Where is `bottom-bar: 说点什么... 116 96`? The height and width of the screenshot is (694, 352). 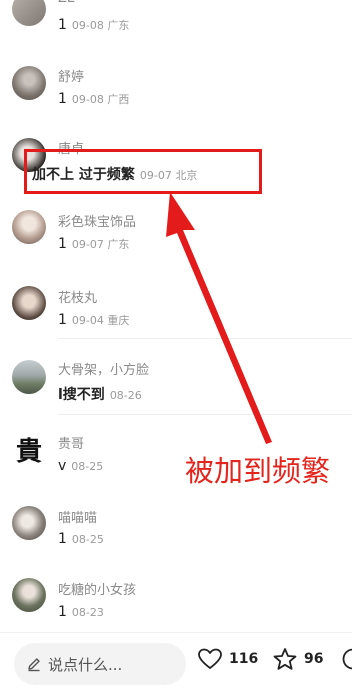
bottom-bar: 说点什么... 116 96 is located at coordinates (176, 663).